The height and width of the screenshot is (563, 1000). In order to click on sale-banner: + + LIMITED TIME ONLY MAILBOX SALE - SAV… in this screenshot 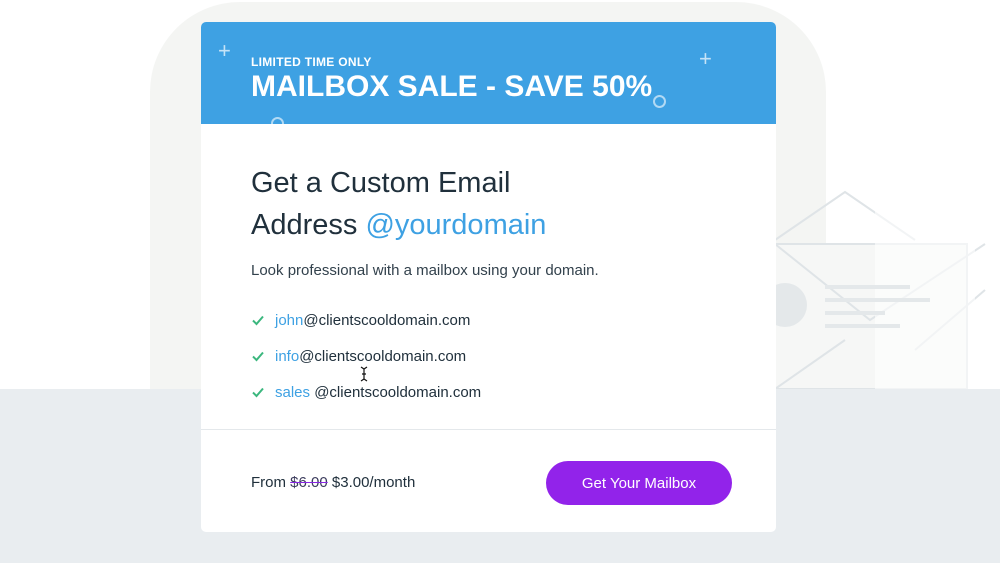, I will do `click(488, 76)`.